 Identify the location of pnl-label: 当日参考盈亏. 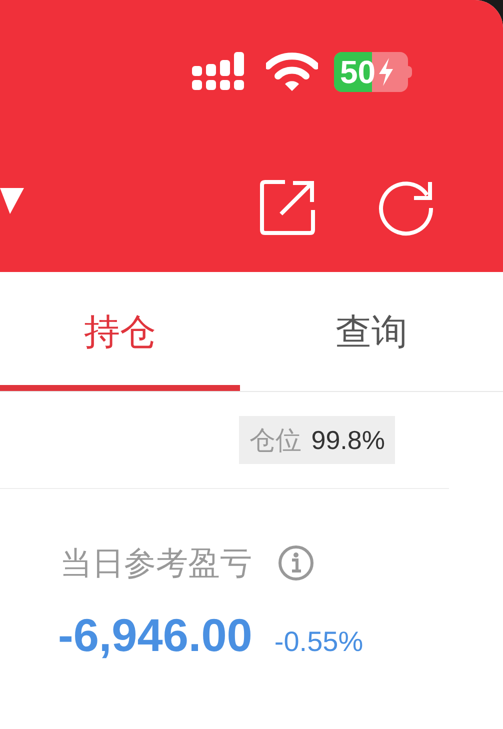
(156, 563).